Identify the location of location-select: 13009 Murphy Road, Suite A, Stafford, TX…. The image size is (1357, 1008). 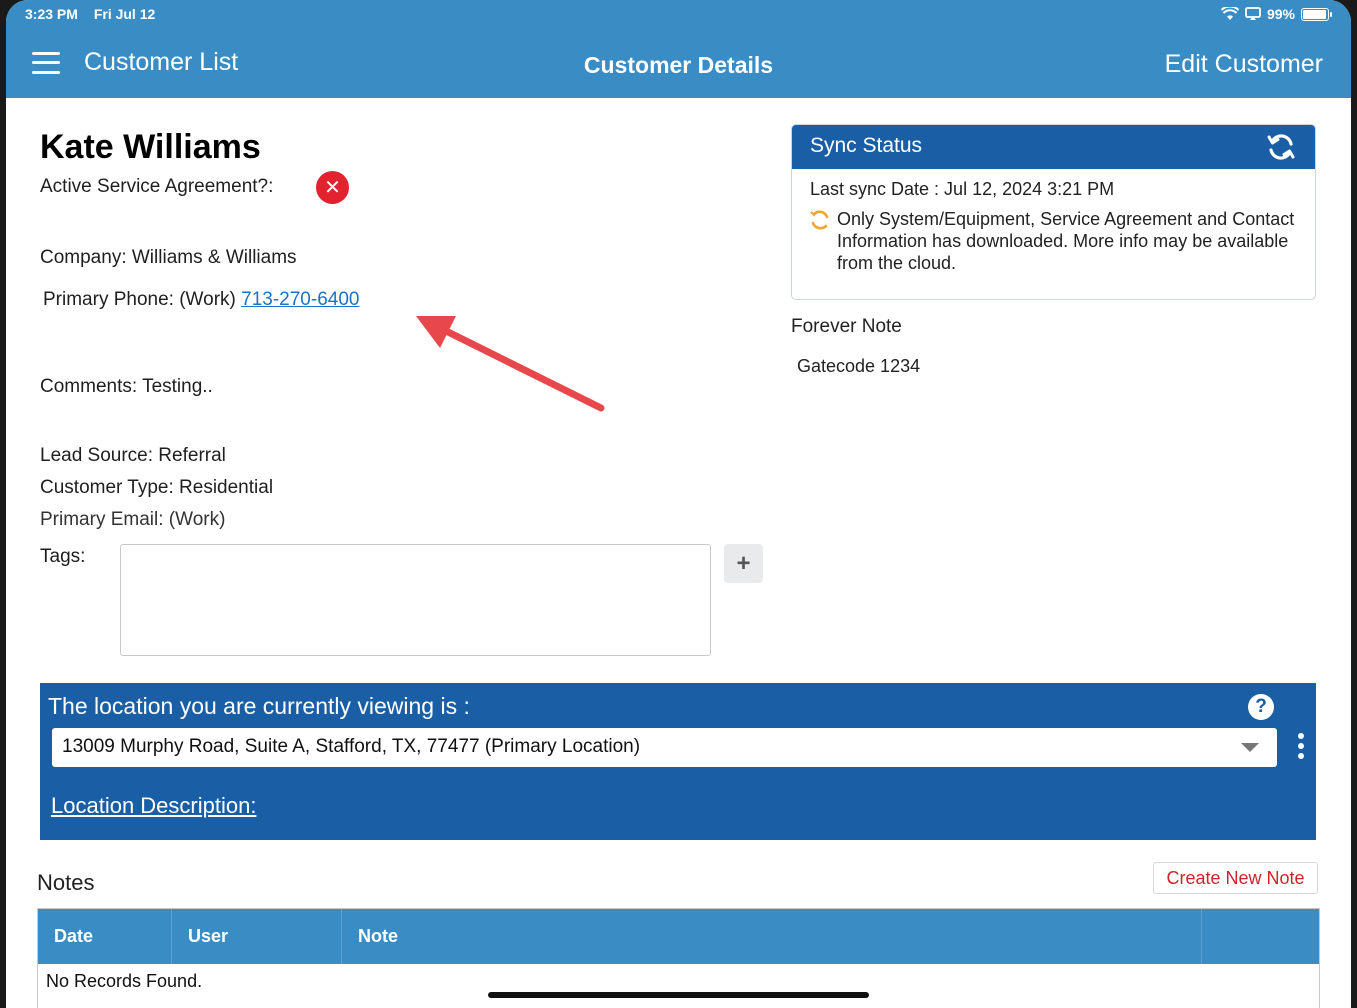
(664, 747).